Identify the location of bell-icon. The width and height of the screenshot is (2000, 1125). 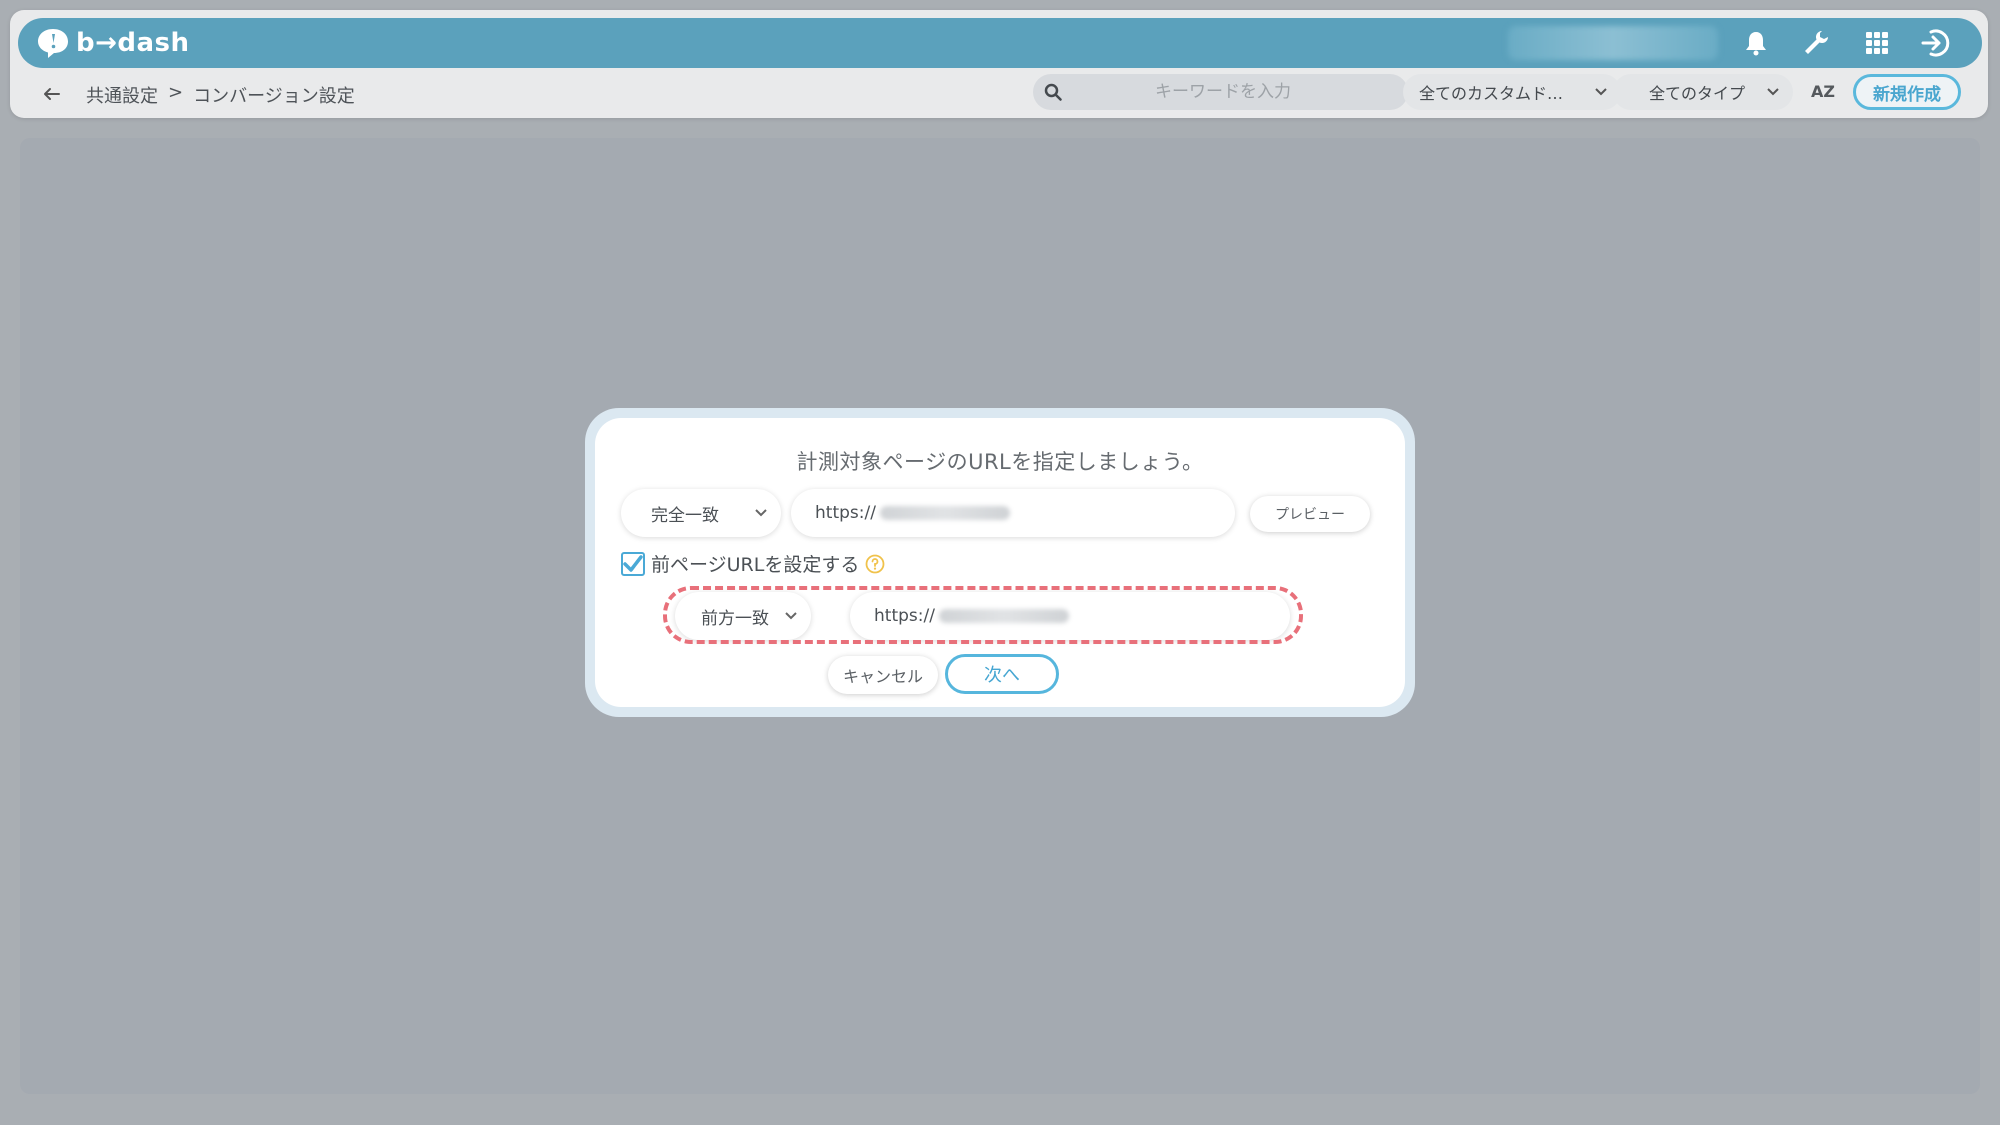
(1756, 43).